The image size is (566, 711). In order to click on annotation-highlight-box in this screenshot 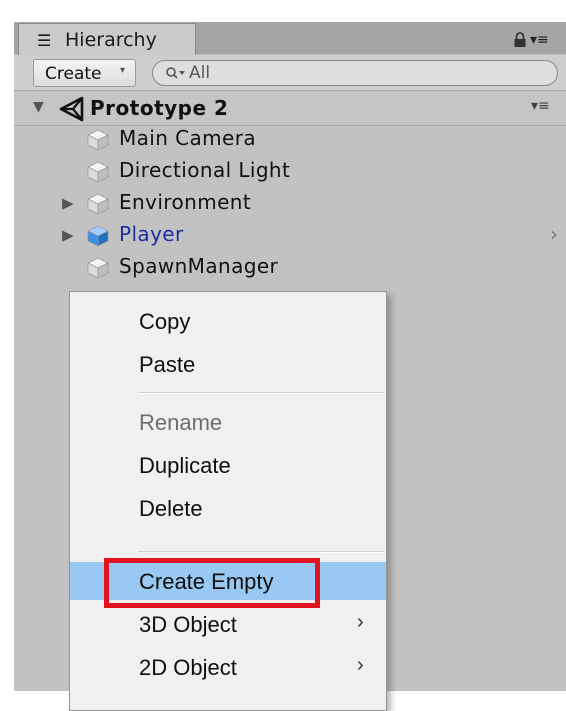, I will do `click(212, 583)`.